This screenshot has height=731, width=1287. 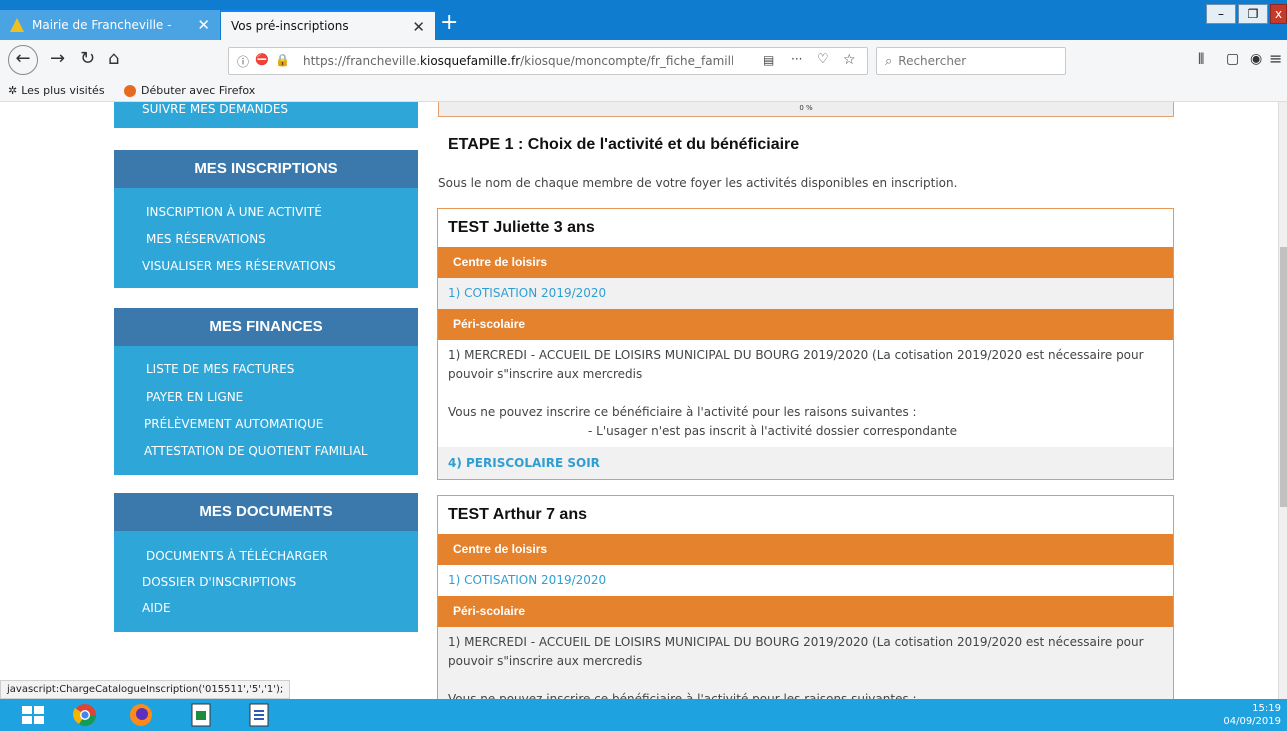 I want to click on forward-arrow-icon: →, so click(x=57, y=59).